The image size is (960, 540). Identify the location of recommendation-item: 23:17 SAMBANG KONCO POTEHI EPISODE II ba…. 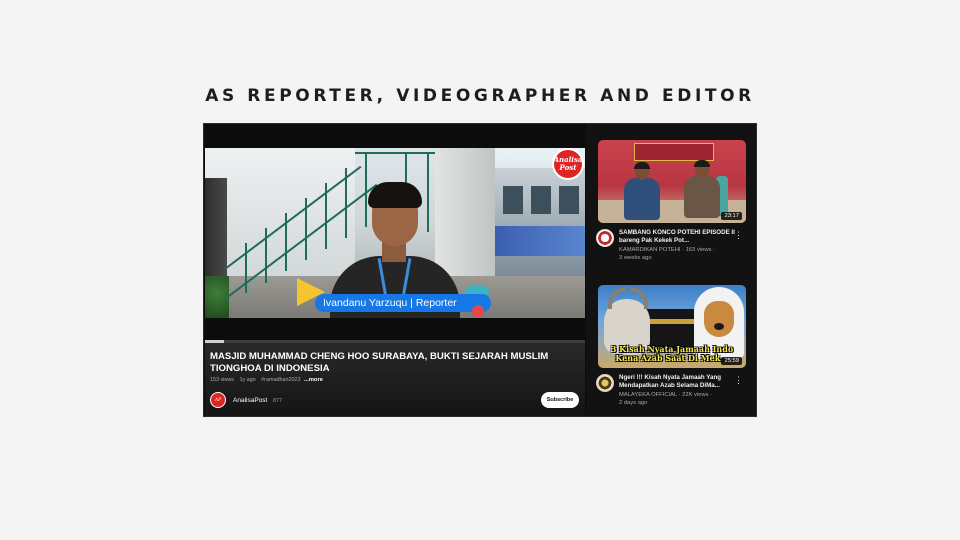
(672, 205).